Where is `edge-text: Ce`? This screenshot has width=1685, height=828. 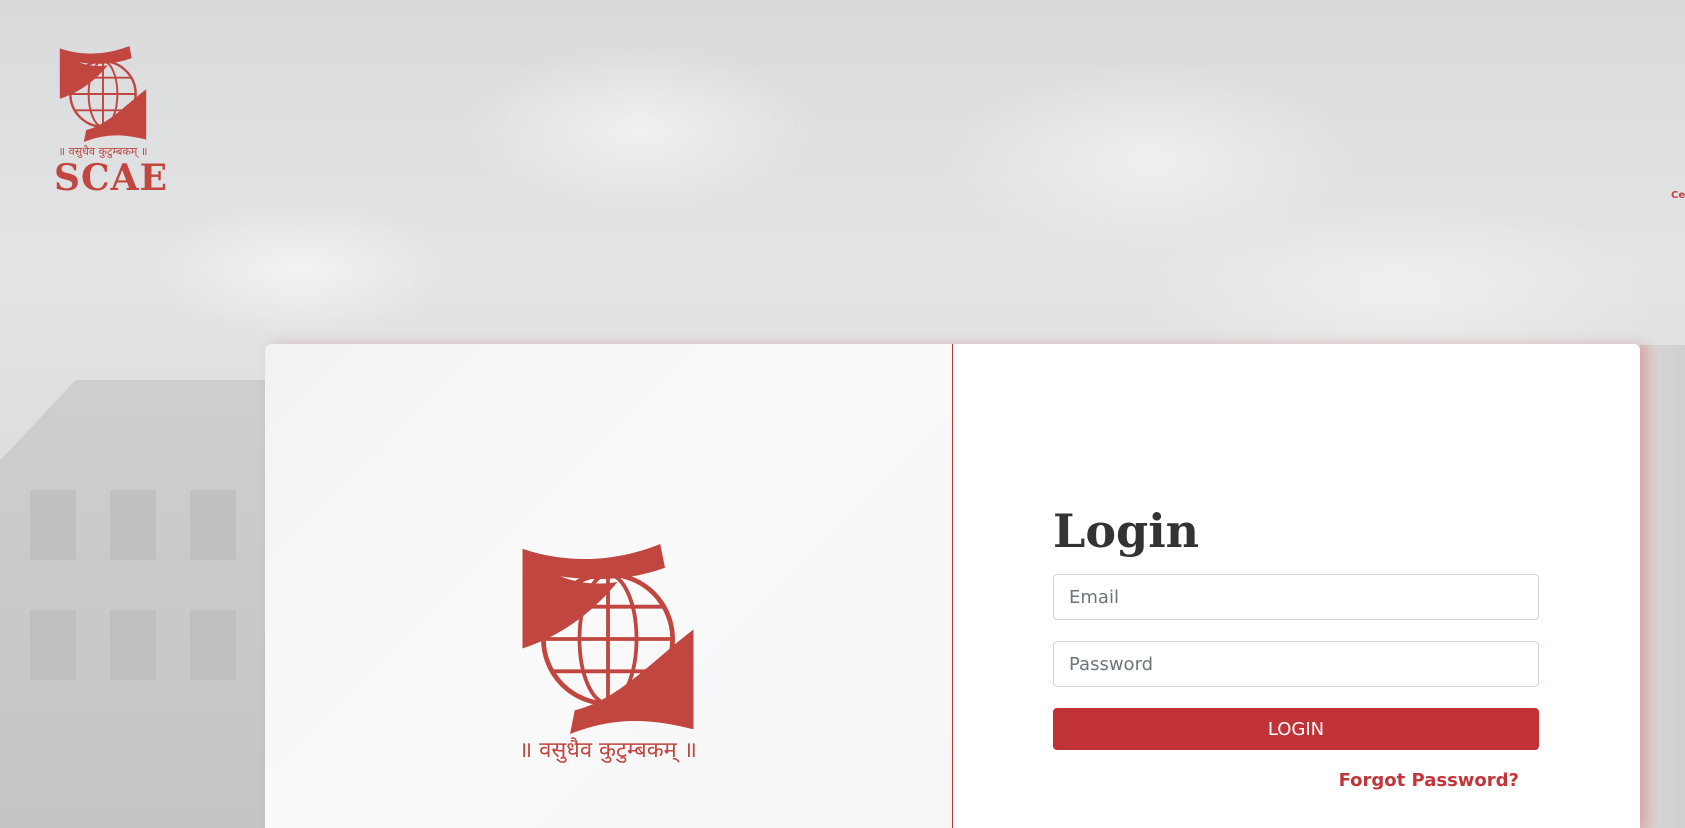 edge-text: Ce is located at coordinates (1678, 195).